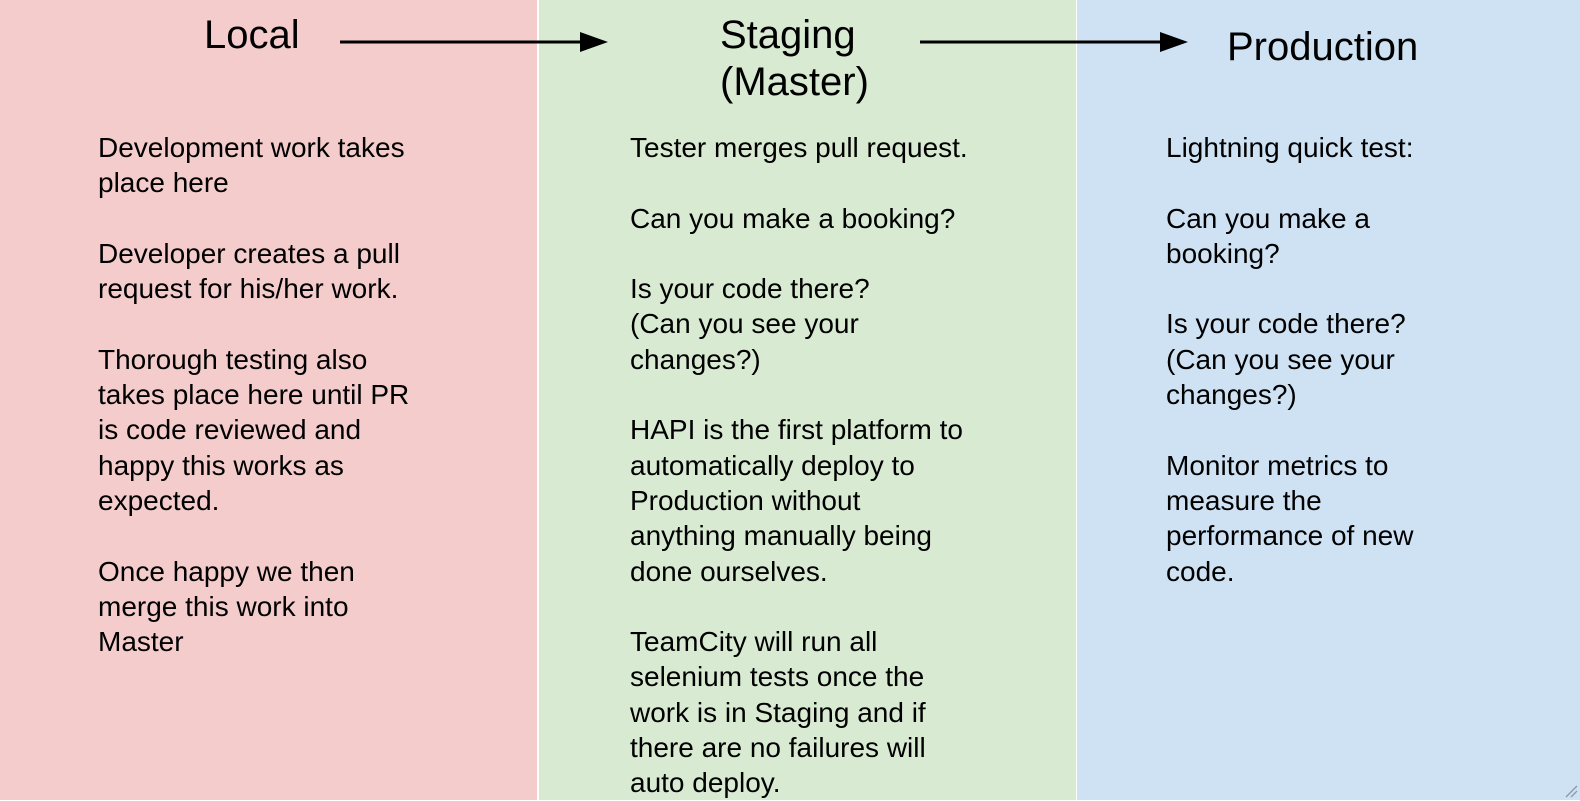 This screenshot has width=1580, height=801. Describe the element at coordinates (1571, 791) in the screenshot. I see `resize-grip-icon` at that location.